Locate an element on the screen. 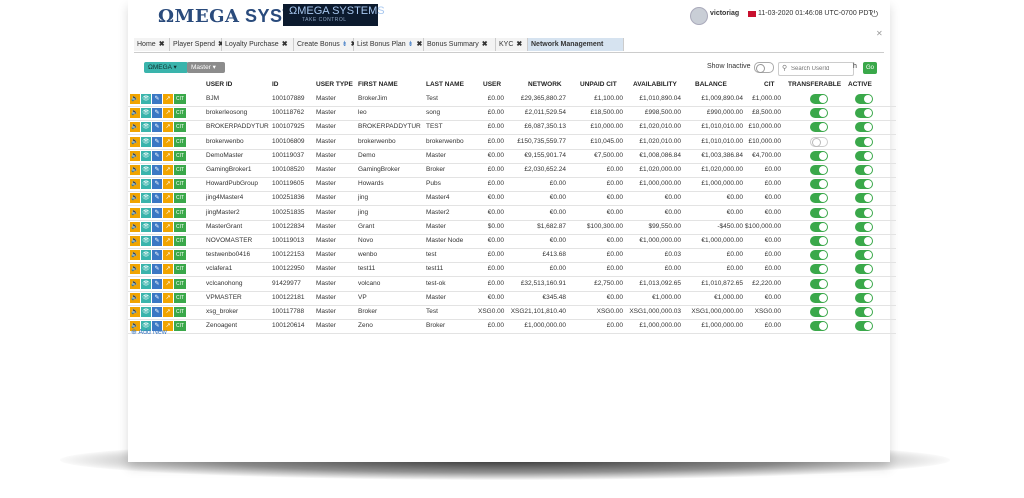 The image size is (1024, 498). column-header-first-name: FIRST NAME is located at coordinates (378, 85).